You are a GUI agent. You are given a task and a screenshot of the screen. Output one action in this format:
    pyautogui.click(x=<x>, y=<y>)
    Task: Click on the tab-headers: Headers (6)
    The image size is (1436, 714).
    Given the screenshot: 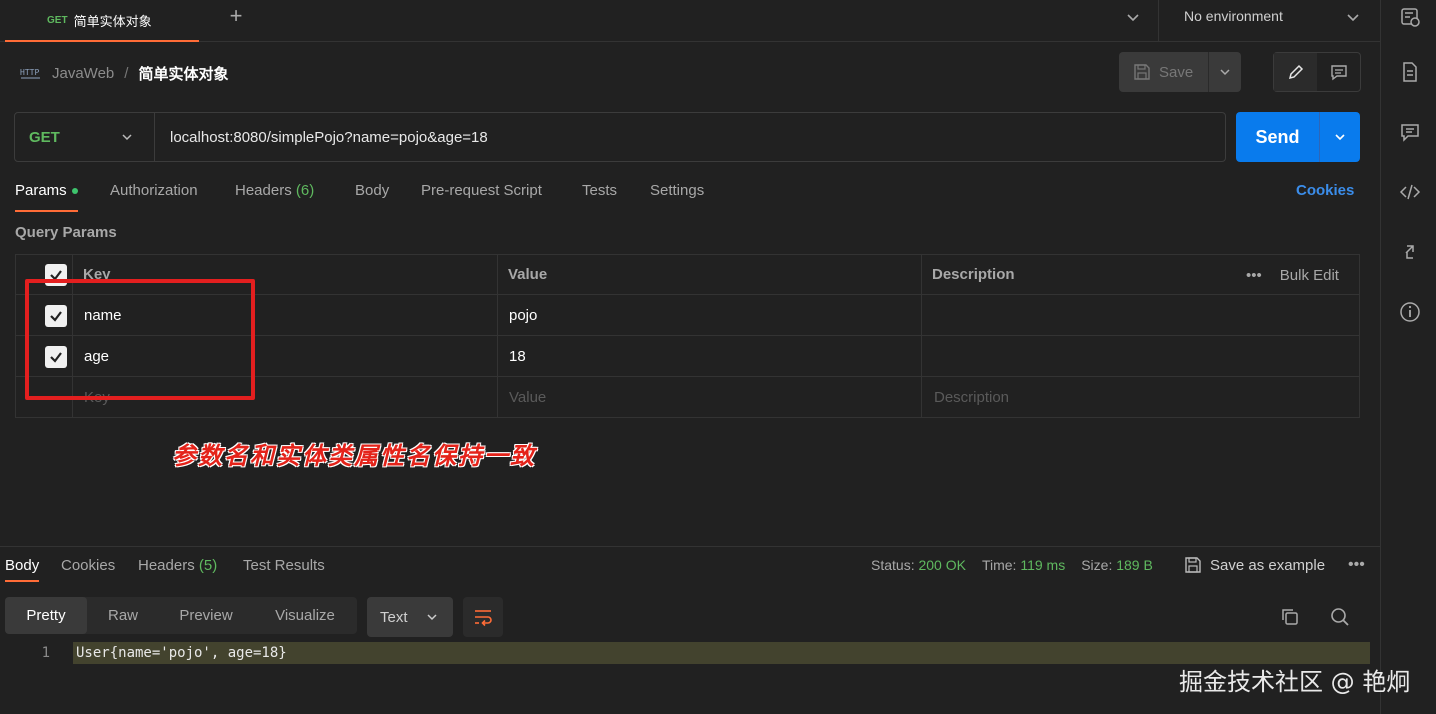 What is the action you would take?
    pyautogui.click(x=274, y=197)
    